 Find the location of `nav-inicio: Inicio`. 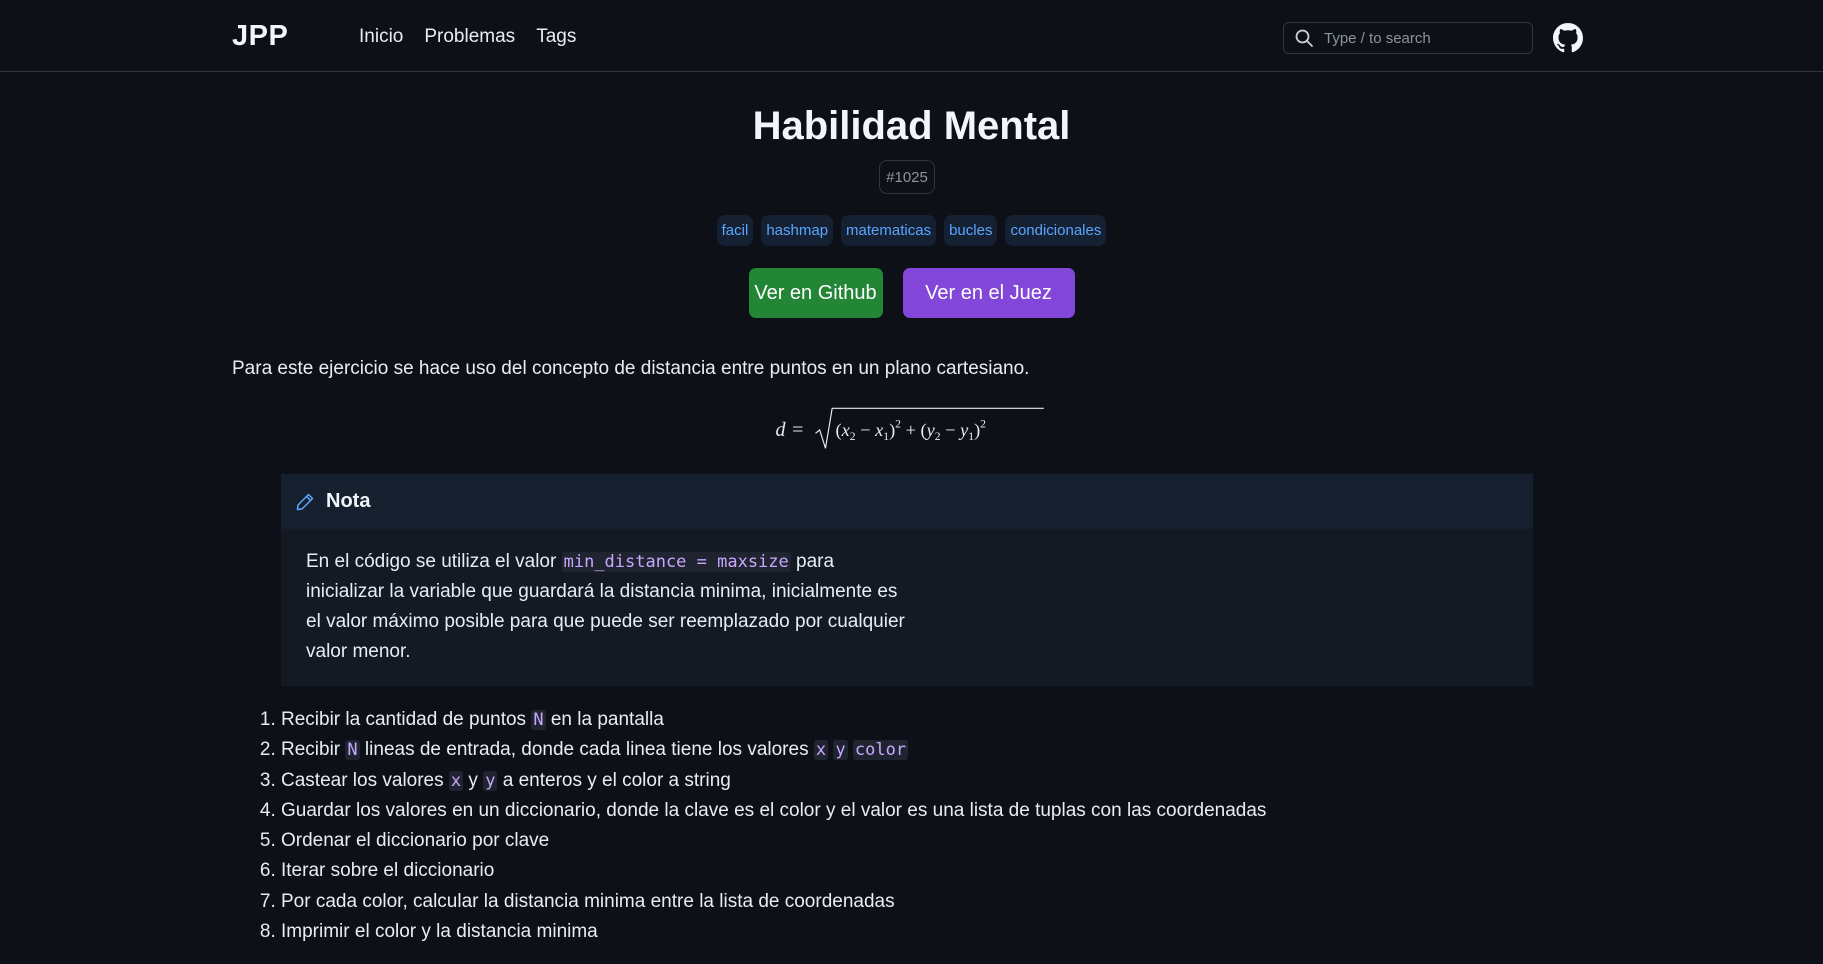

nav-inicio: Inicio is located at coordinates (381, 37).